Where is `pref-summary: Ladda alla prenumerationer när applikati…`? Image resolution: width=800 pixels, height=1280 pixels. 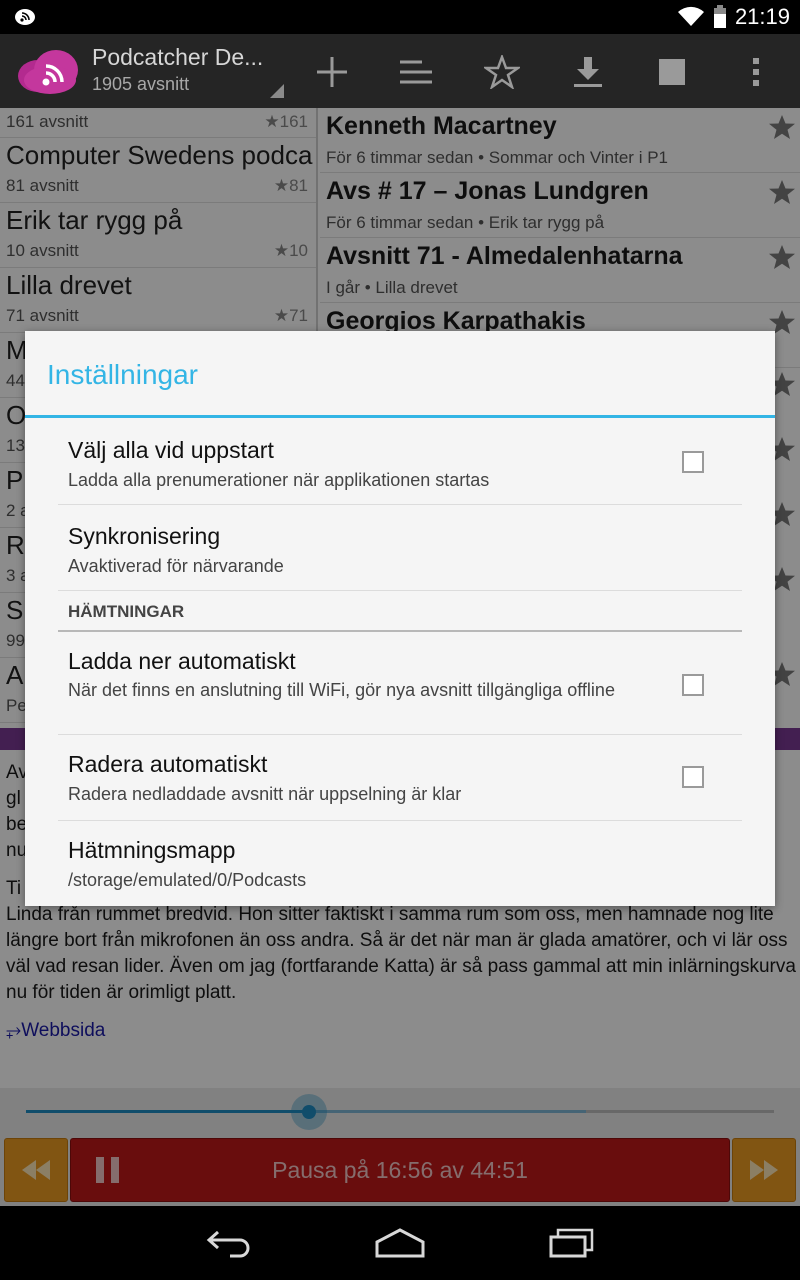 pref-summary: Ladda alla prenumerationer när applikati… is located at coordinates (279, 480).